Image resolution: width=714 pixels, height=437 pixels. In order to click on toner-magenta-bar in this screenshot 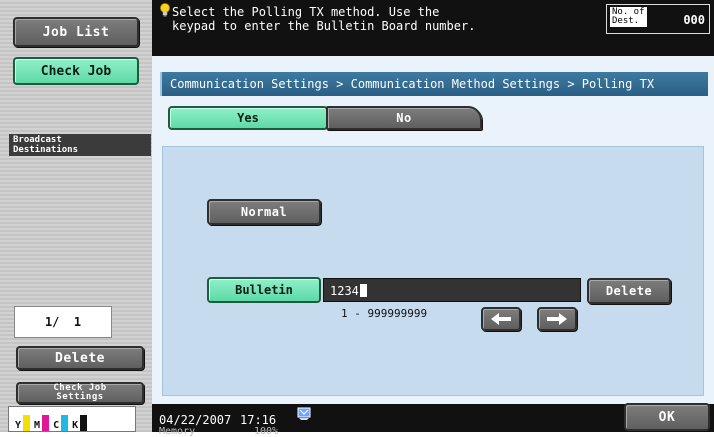, I will do `click(46, 423)`.